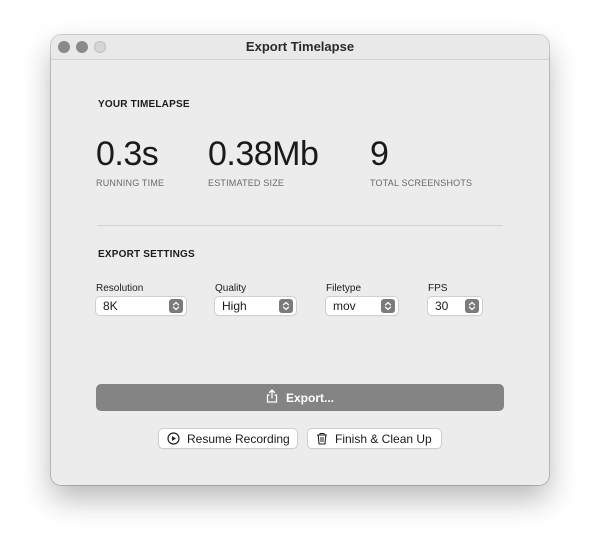  What do you see at coordinates (234, 306) in the screenshot?
I see `quality-value: High` at bounding box center [234, 306].